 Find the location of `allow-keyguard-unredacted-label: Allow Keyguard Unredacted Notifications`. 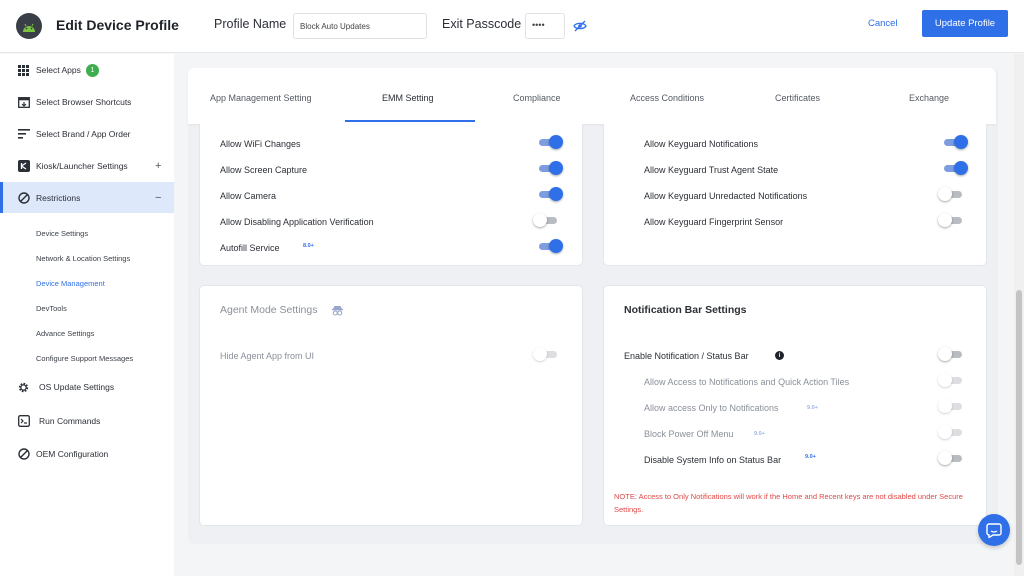

allow-keyguard-unredacted-label: Allow Keyguard Unredacted Notifications is located at coordinates (726, 196).